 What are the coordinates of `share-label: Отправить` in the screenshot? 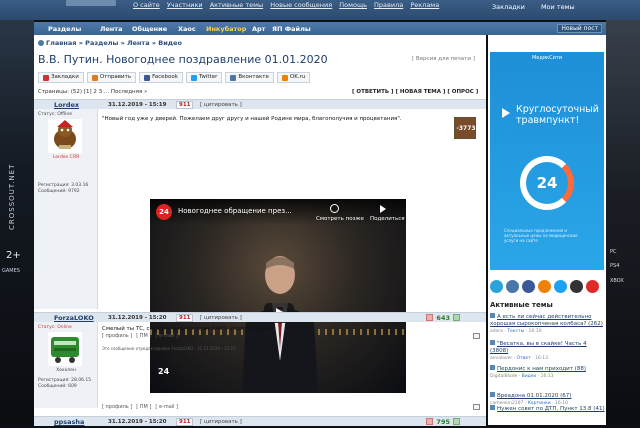 It's located at (115, 77).